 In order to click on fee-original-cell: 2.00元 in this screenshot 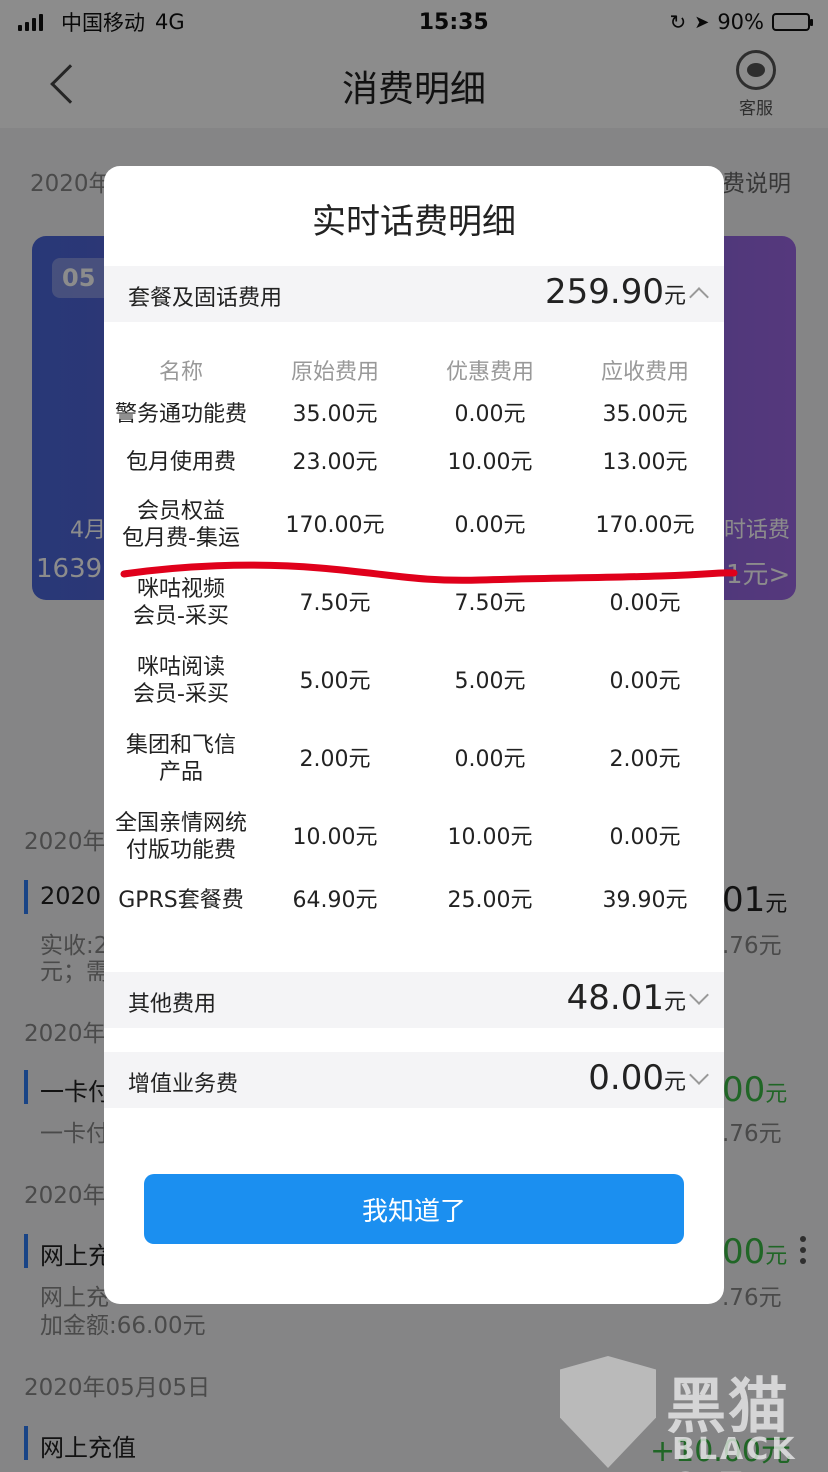, I will do `click(335, 759)`.